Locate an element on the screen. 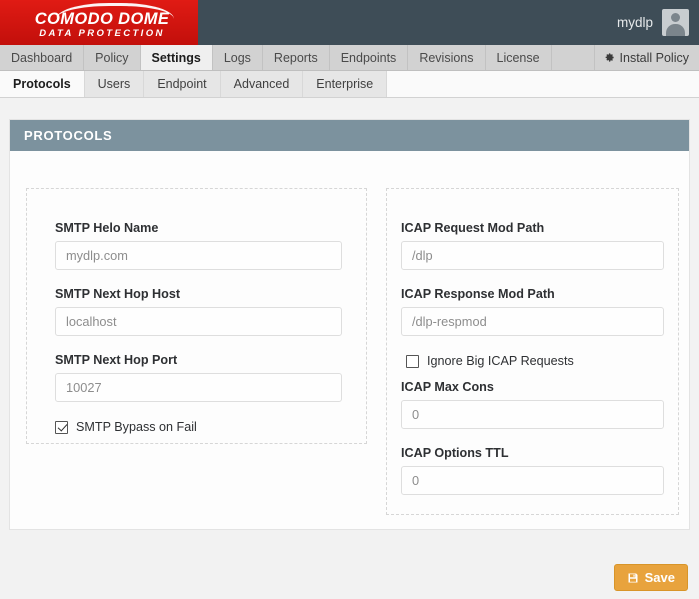  icap-max-cons-input is located at coordinates (532, 414).